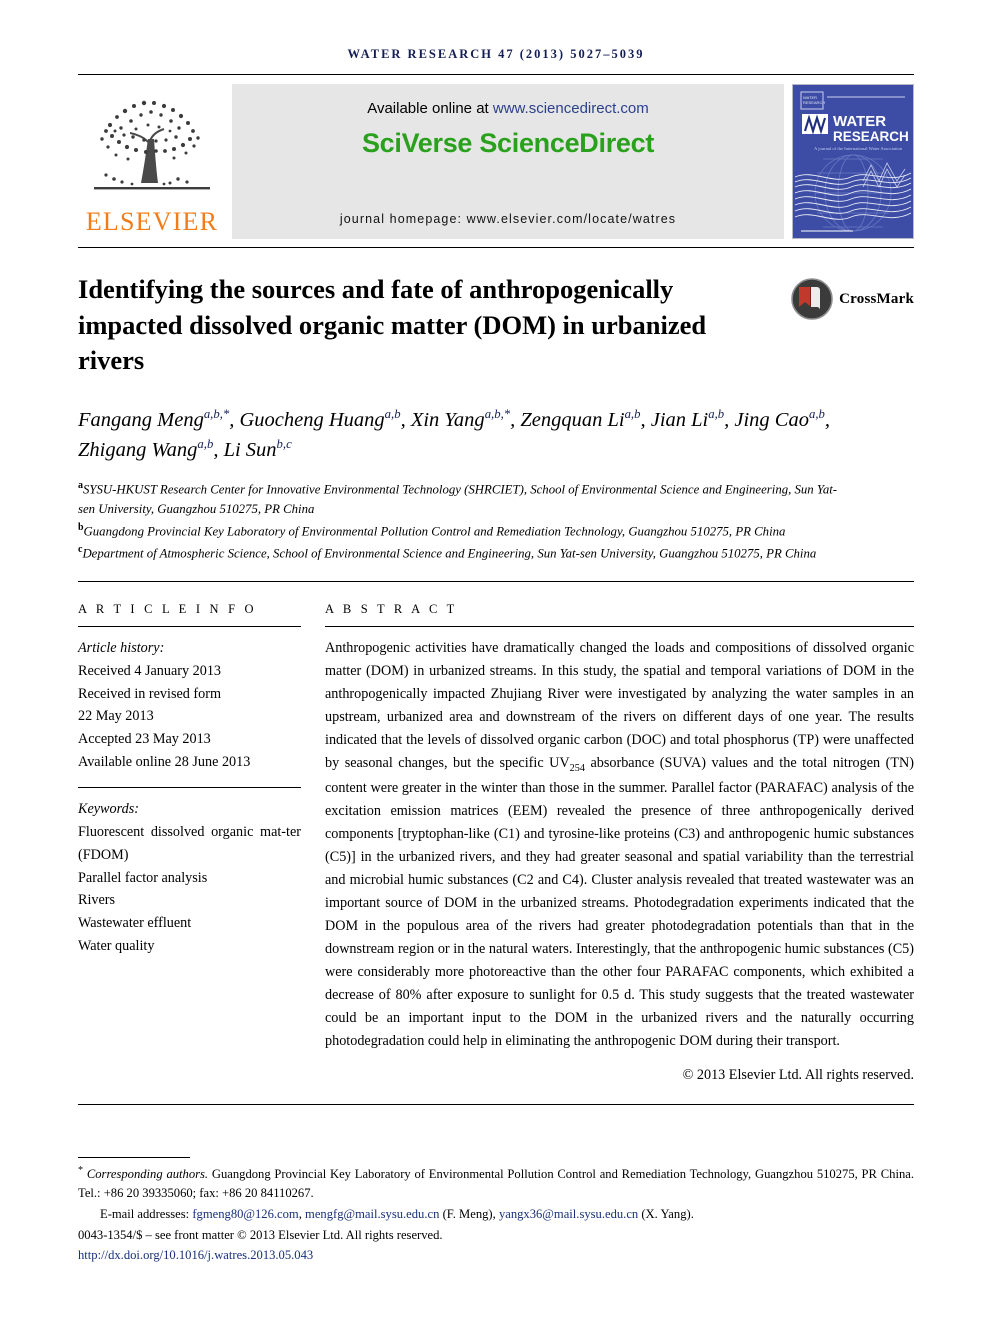  What do you see at coordinates (496, 247) in the screenshot?
I see `divider-masthead-bottom` at bounding box center [496, 247].